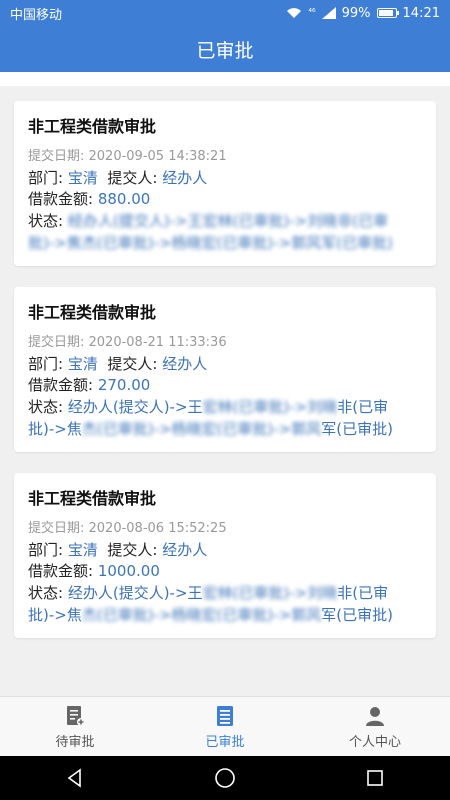  I want to click on wifi-icon, so click(294, 13).